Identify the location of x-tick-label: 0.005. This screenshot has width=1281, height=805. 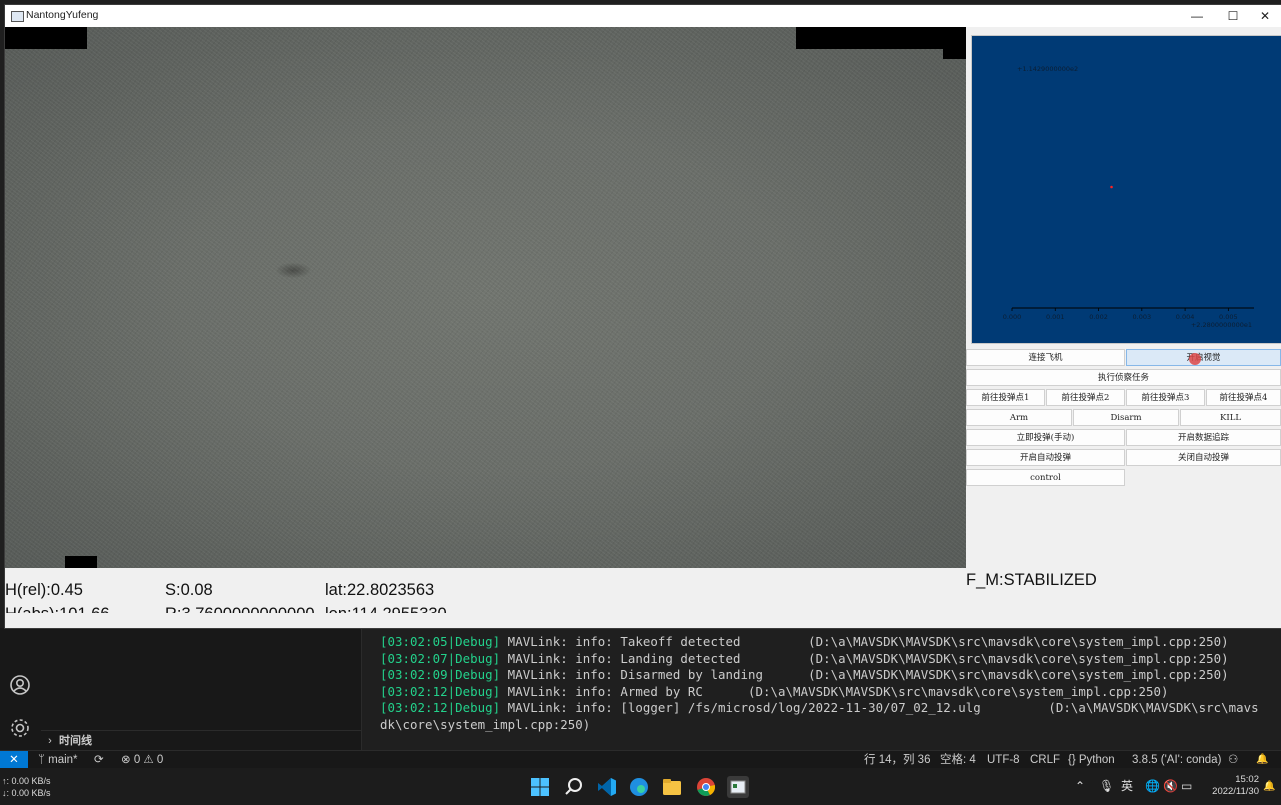
(1228, 317).